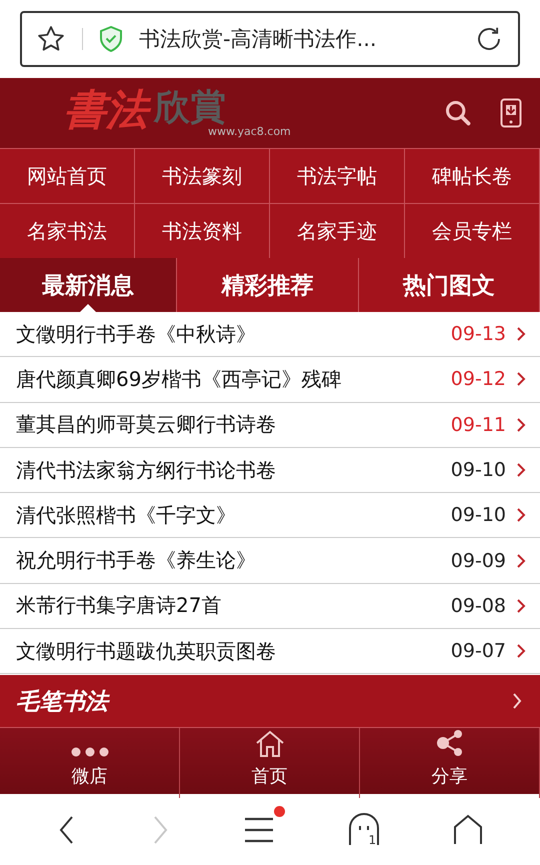  What do you see at coordinates (111, 39) in the screenshot?
I see `shield-icon` at bounding box center [111, 39].